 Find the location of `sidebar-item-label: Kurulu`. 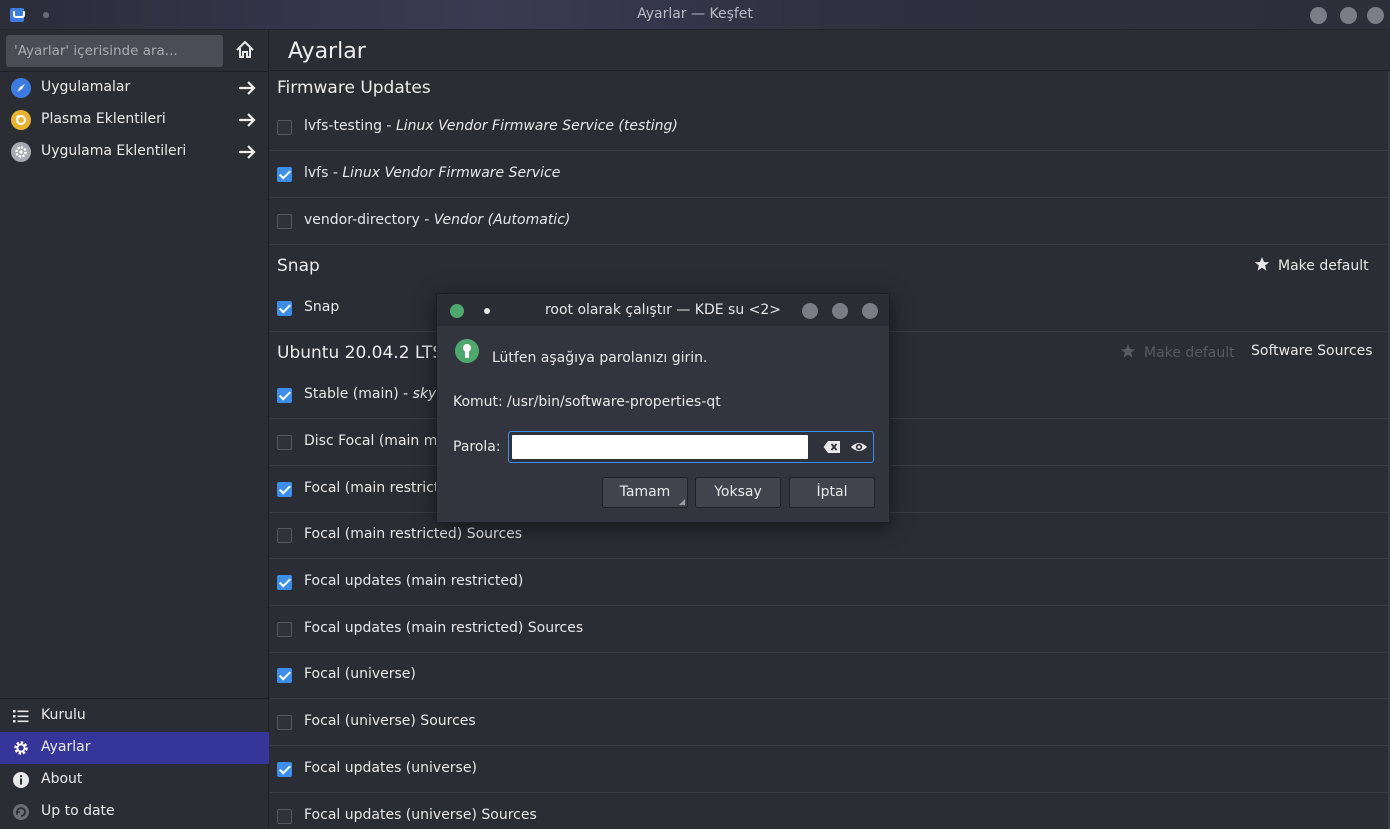

sidebar-item-label: Kurulu is located at coordinates (63, 715).